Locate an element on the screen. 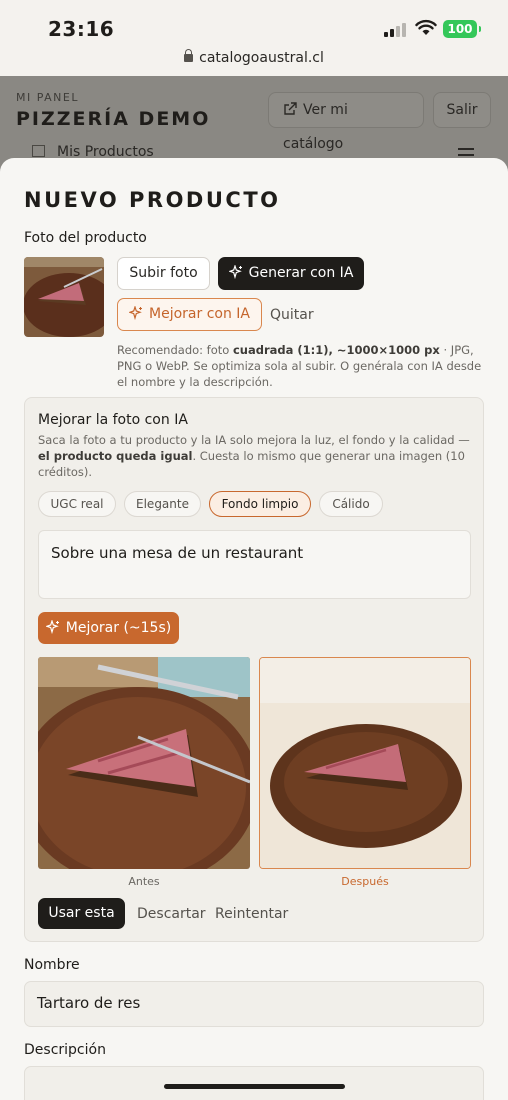  after-caption: Después is located at coordinates (365, 881).